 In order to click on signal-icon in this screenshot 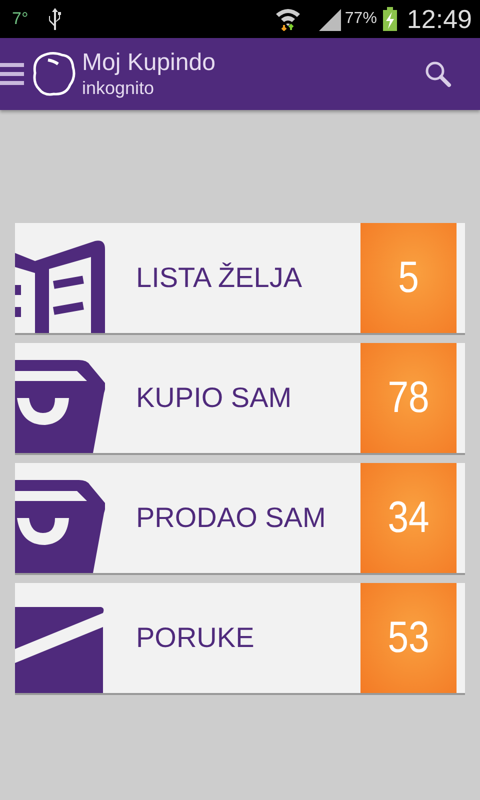, I will do `click(329, 19)`.